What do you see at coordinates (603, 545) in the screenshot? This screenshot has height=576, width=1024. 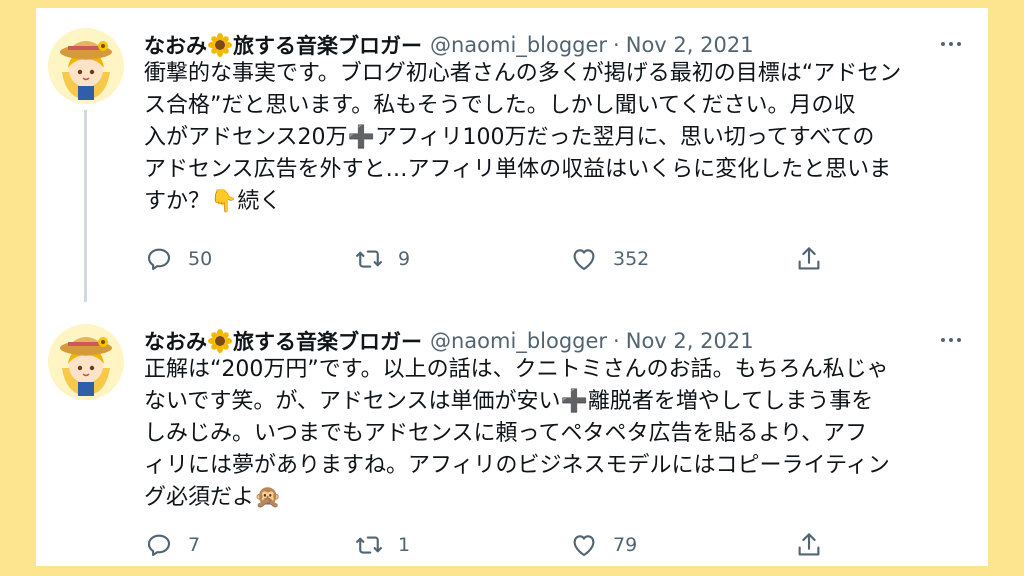 I see `like-button: 79` at bounding box center [603, 545].